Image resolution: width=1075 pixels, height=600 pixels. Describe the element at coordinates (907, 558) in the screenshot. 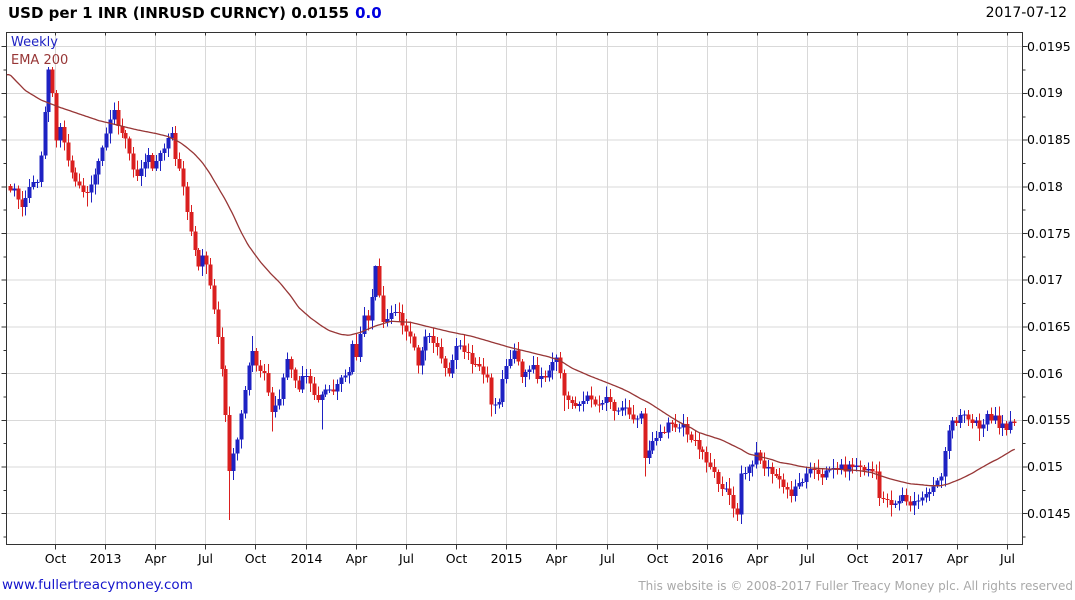

I see `x-axis-label: 2017` at that location.